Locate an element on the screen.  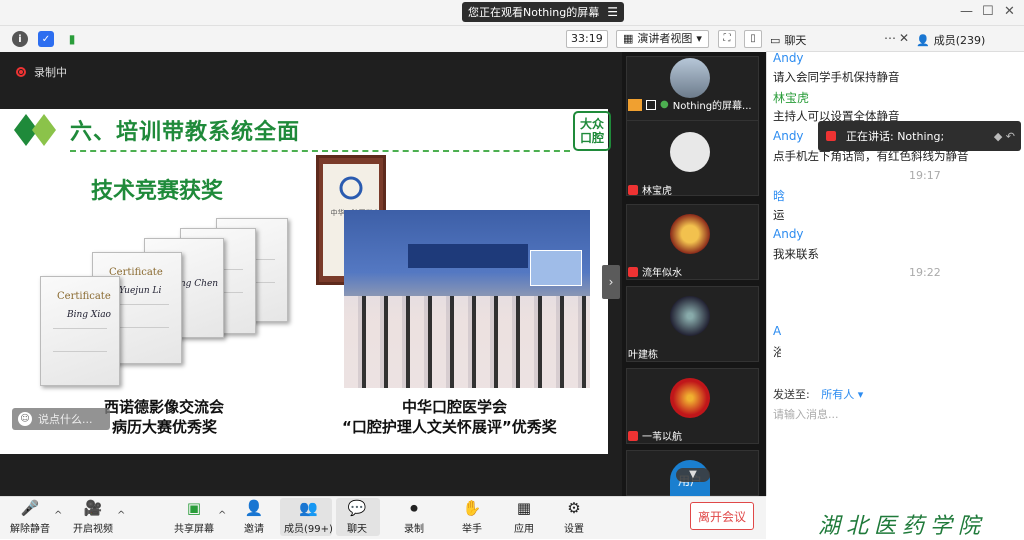
record-dot-icon is located at coordinates (21, 72).